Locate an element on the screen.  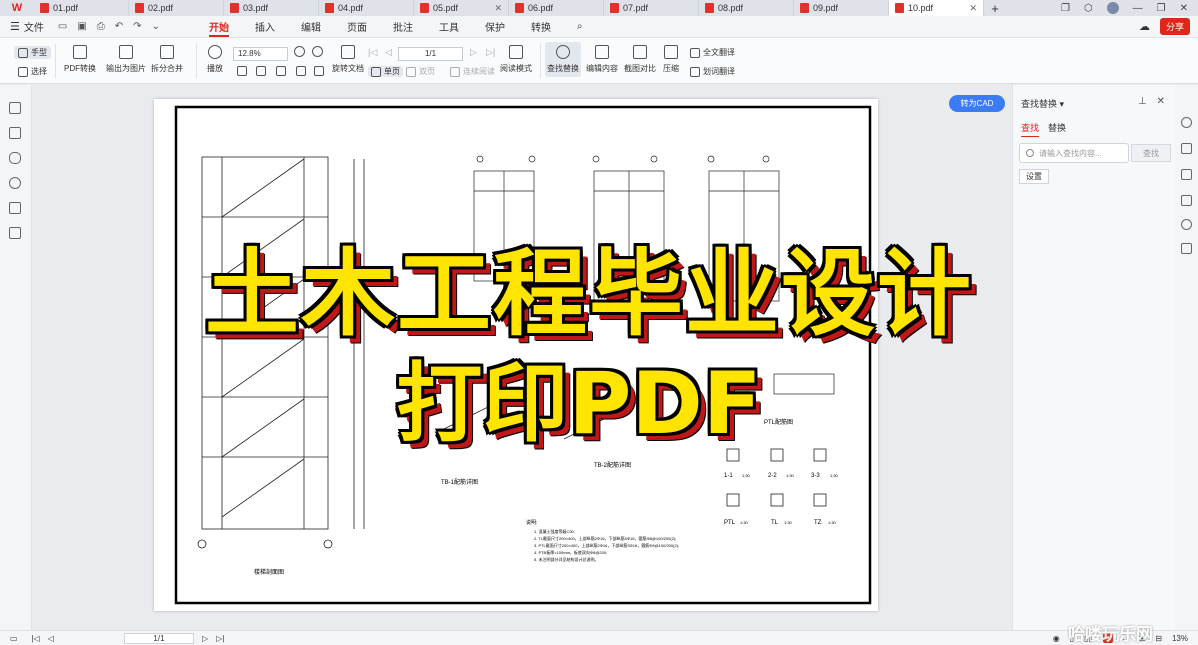
file-menu: 文件 is located at coordinates (34, 26).